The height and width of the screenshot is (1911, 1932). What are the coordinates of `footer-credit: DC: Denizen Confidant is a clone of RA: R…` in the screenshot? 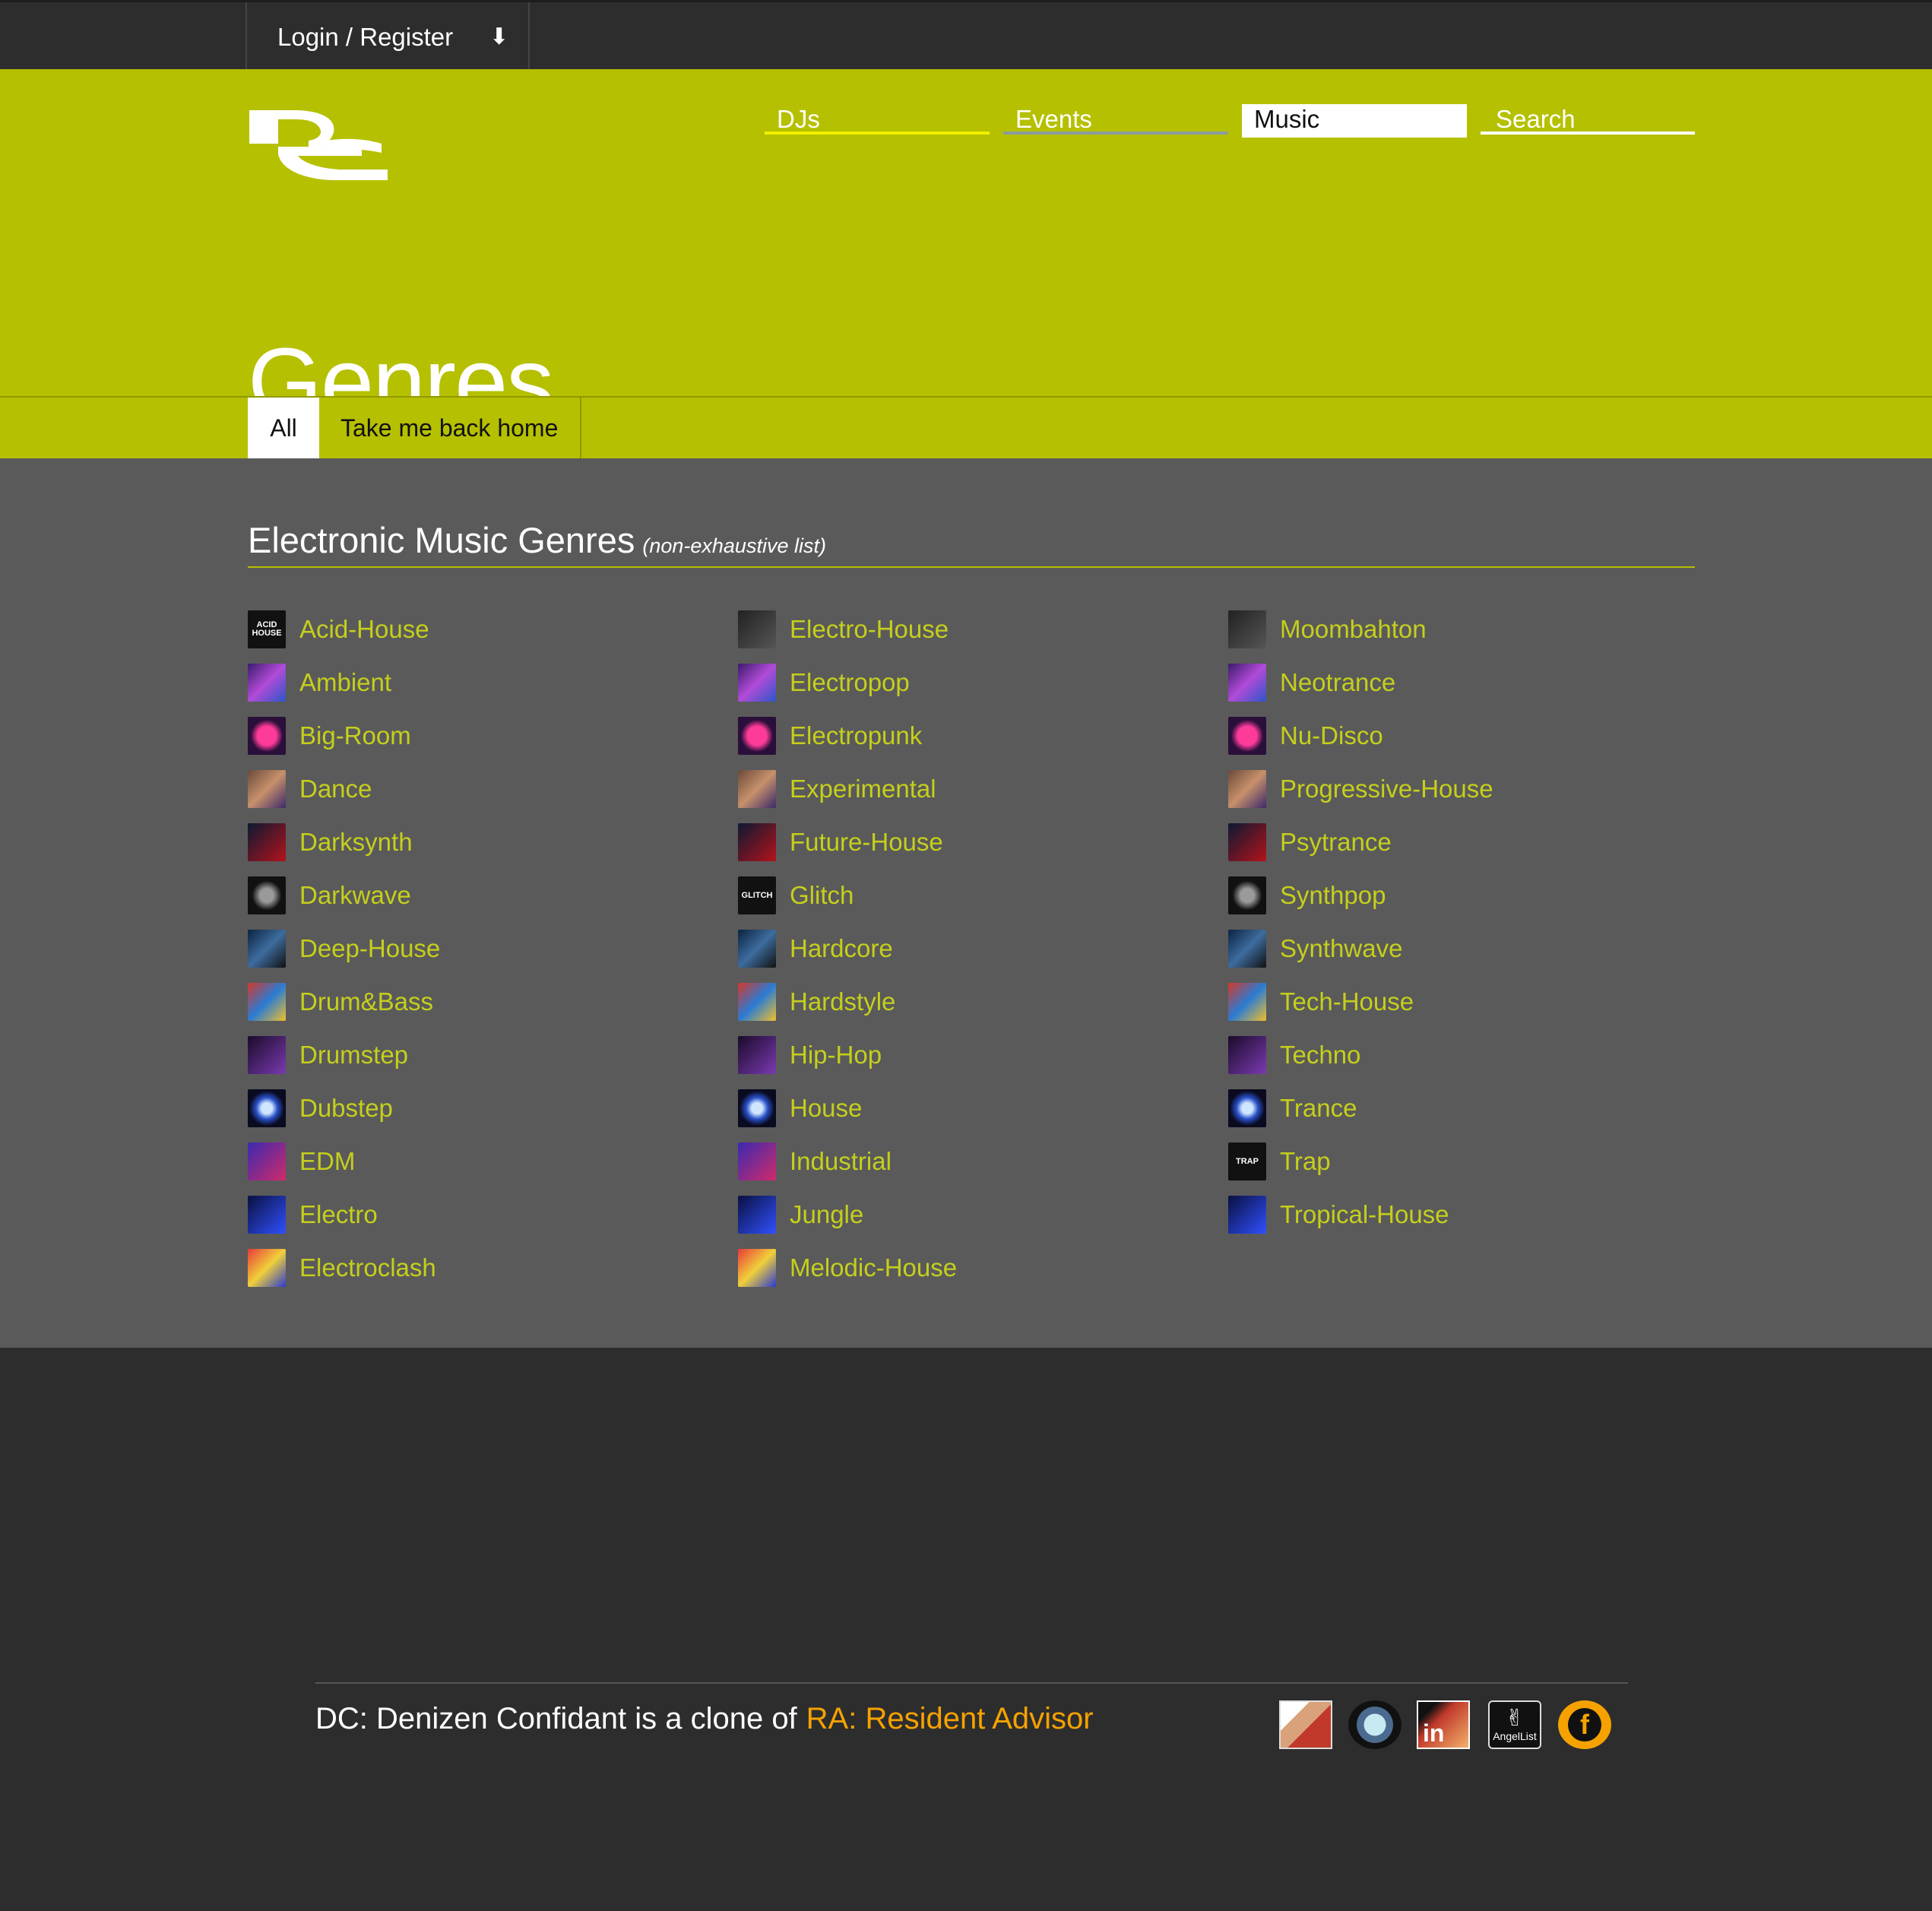 It's located at (704, 1719).